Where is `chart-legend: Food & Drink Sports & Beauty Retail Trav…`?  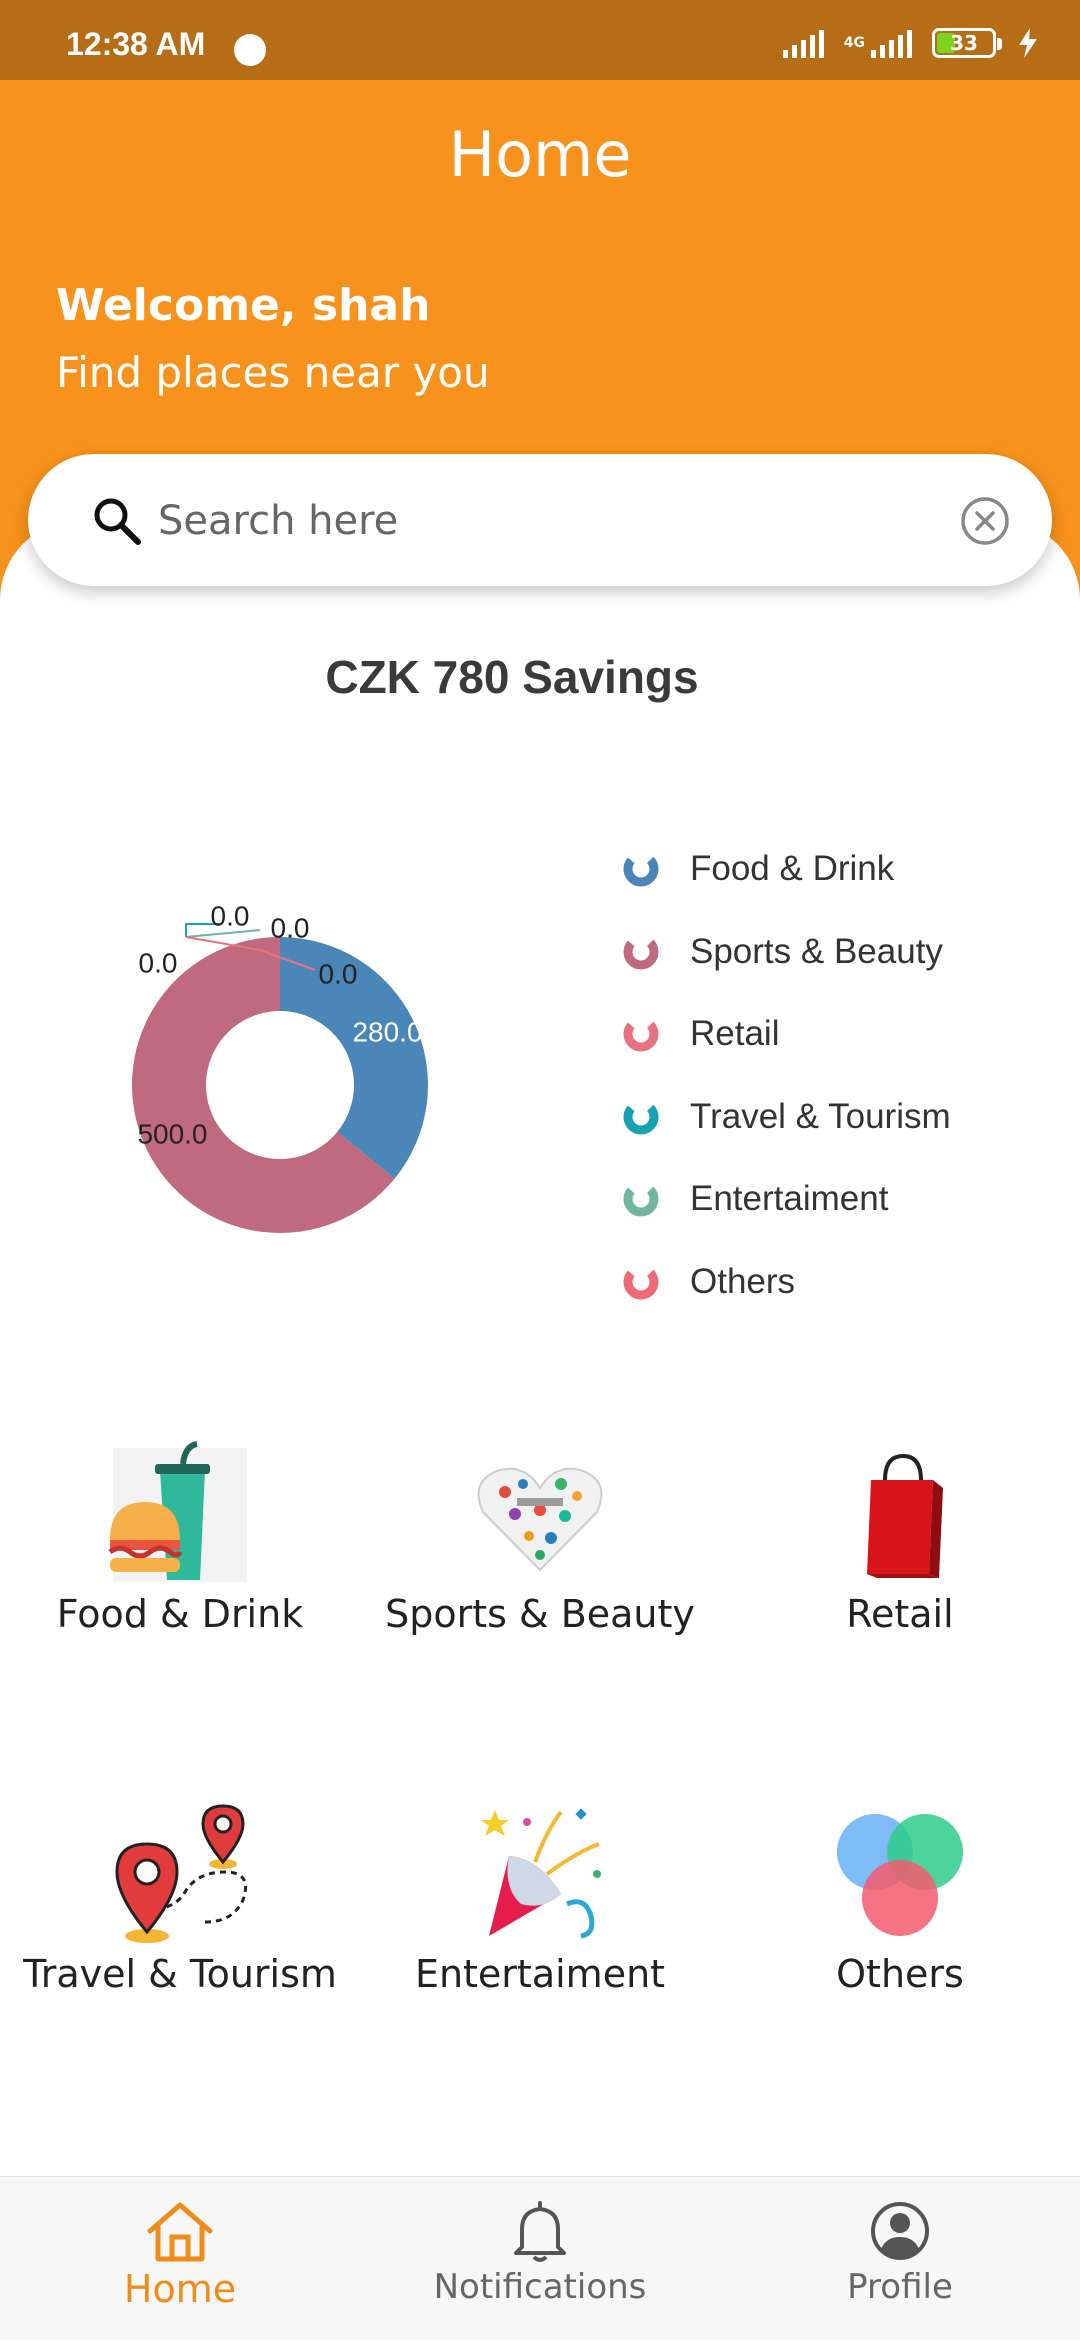
chart-legend: Food & Drink Sports & Beauty Retail Trav… is located at coordinates (840, 1075).